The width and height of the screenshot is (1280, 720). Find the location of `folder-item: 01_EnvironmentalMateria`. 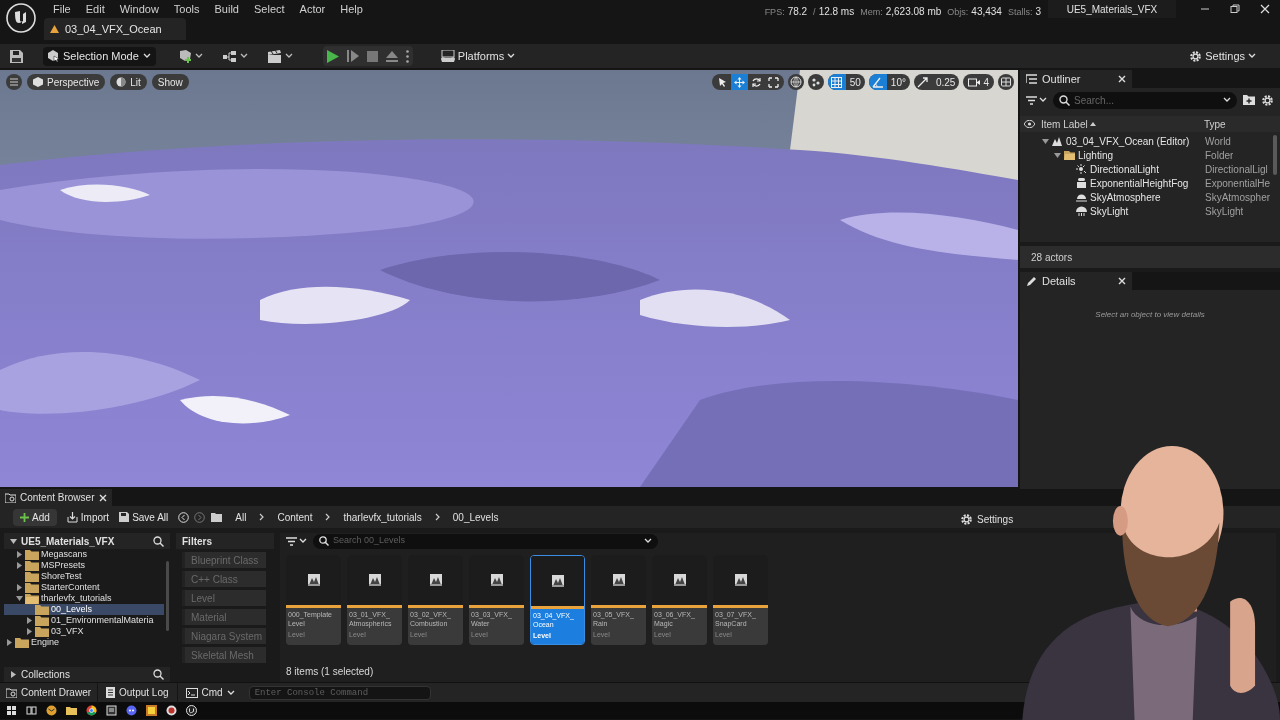

folder-item: 01_EnvironmentalMateria is located at coordinates (102, 620).